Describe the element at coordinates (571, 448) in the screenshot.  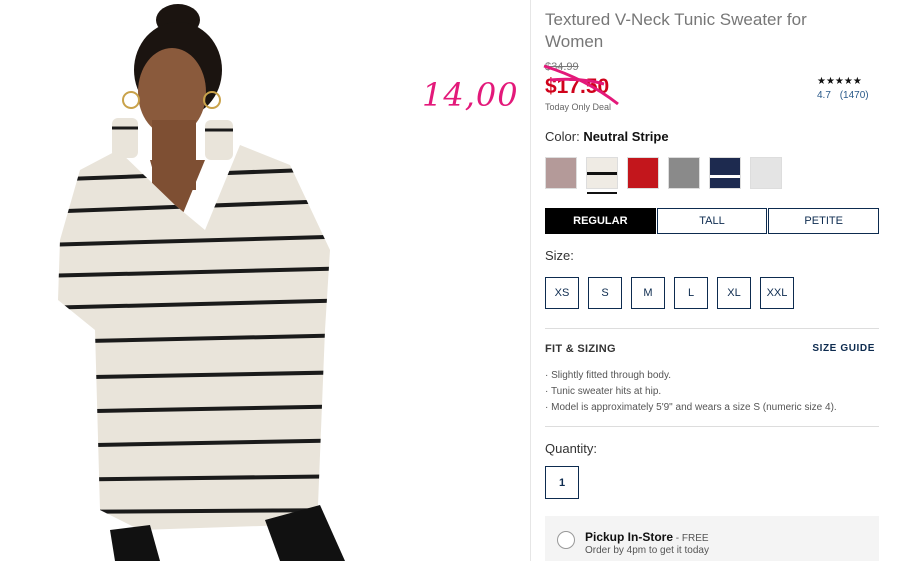
I see `quantity-label: Quantity:` at that location.